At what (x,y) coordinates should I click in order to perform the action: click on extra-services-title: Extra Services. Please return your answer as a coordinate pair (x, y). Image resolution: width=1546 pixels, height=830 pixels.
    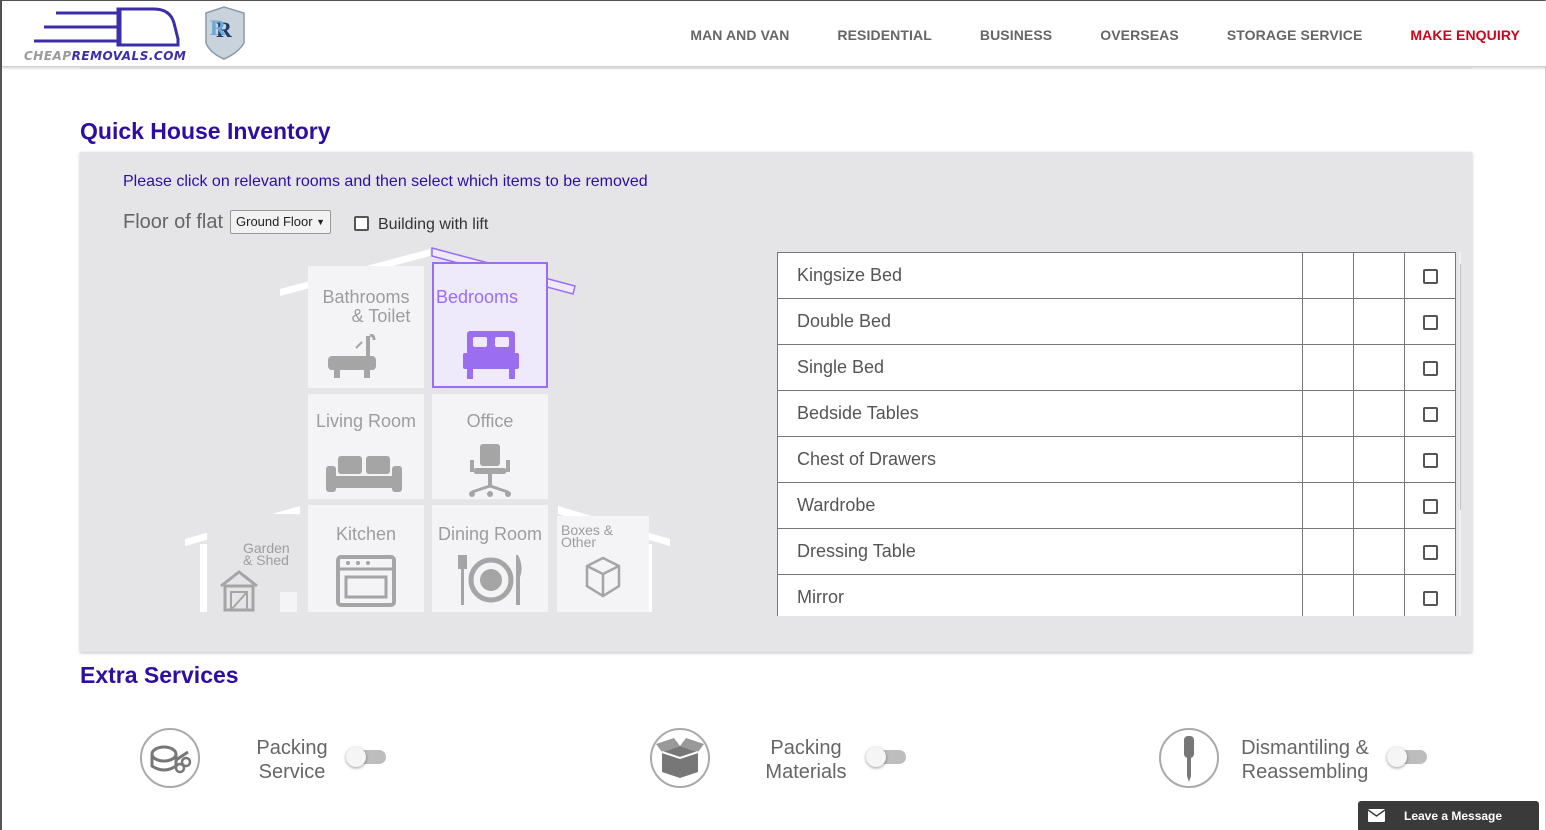
    Looking at the image, I should click on (159, 675).